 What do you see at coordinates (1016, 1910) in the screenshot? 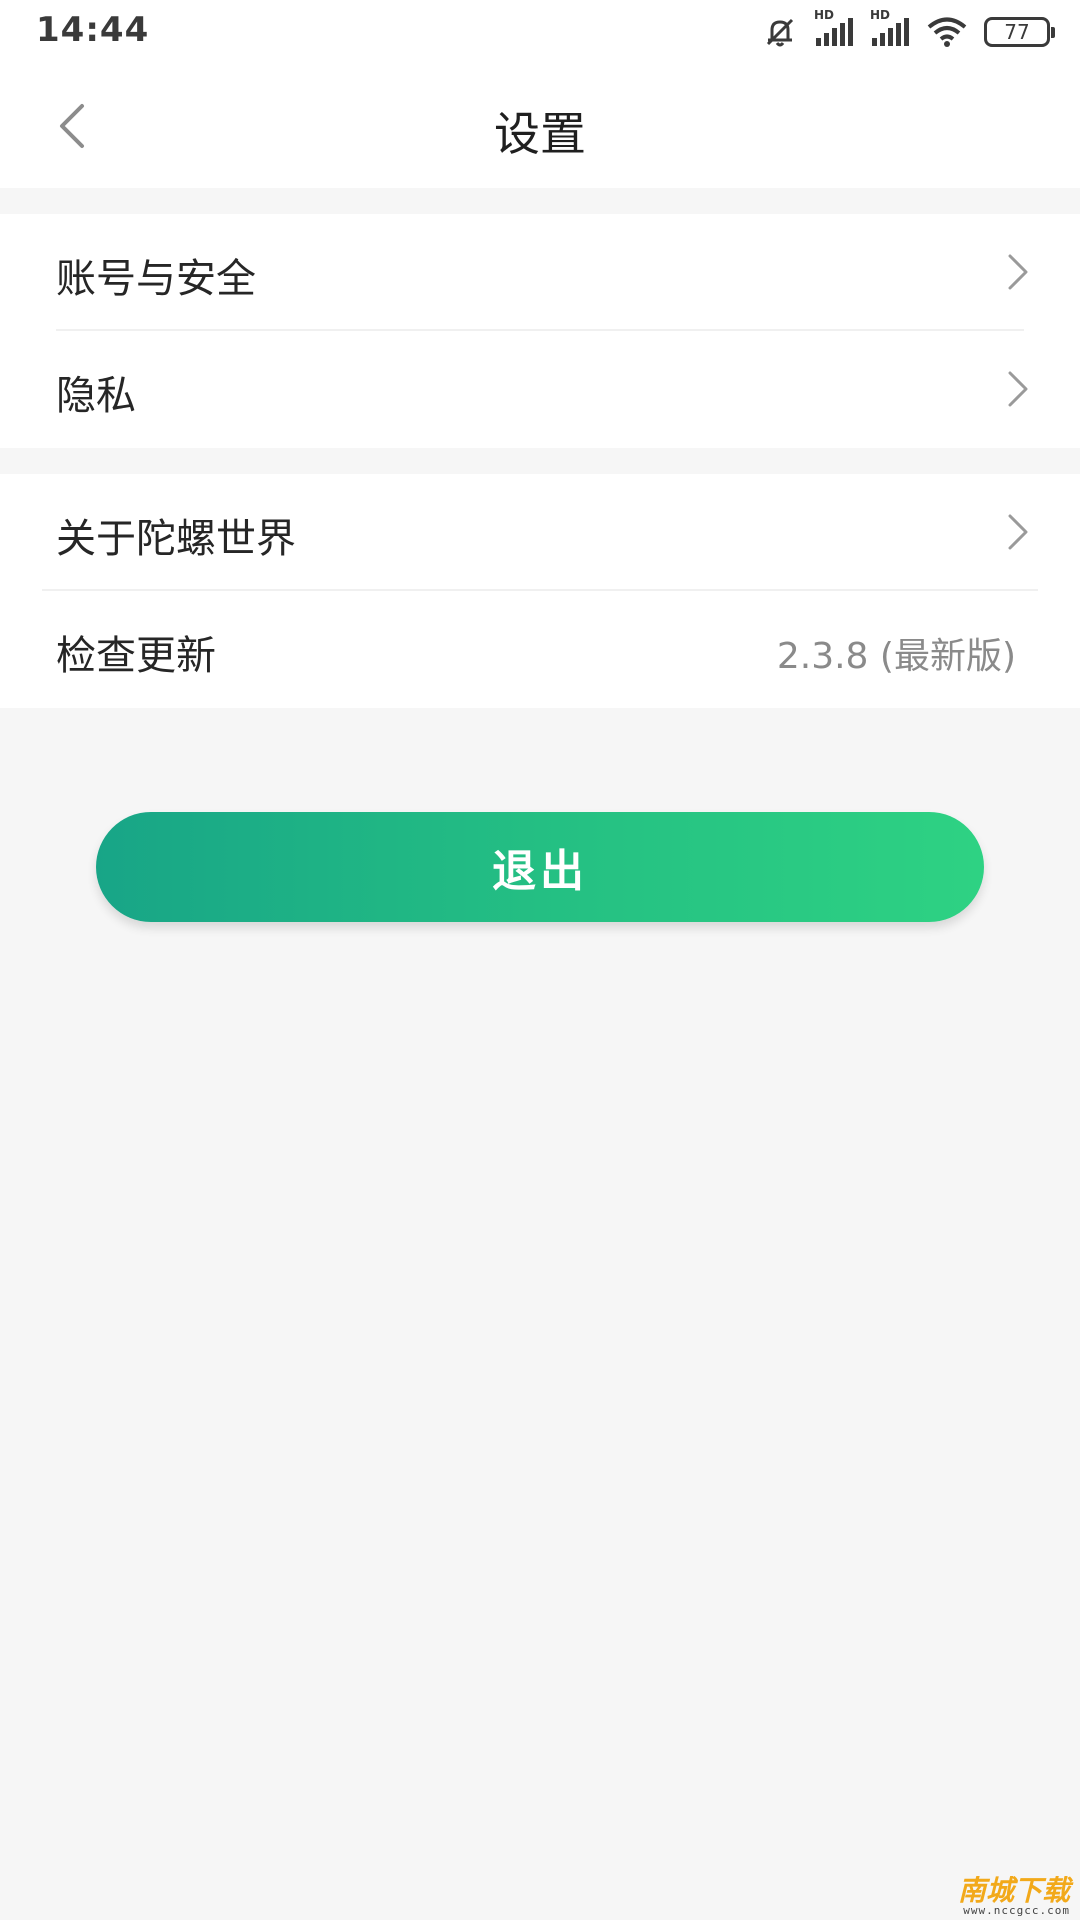
I see `watermark-url: www.nccgcc.com` at bounding box center [1016, 1910].